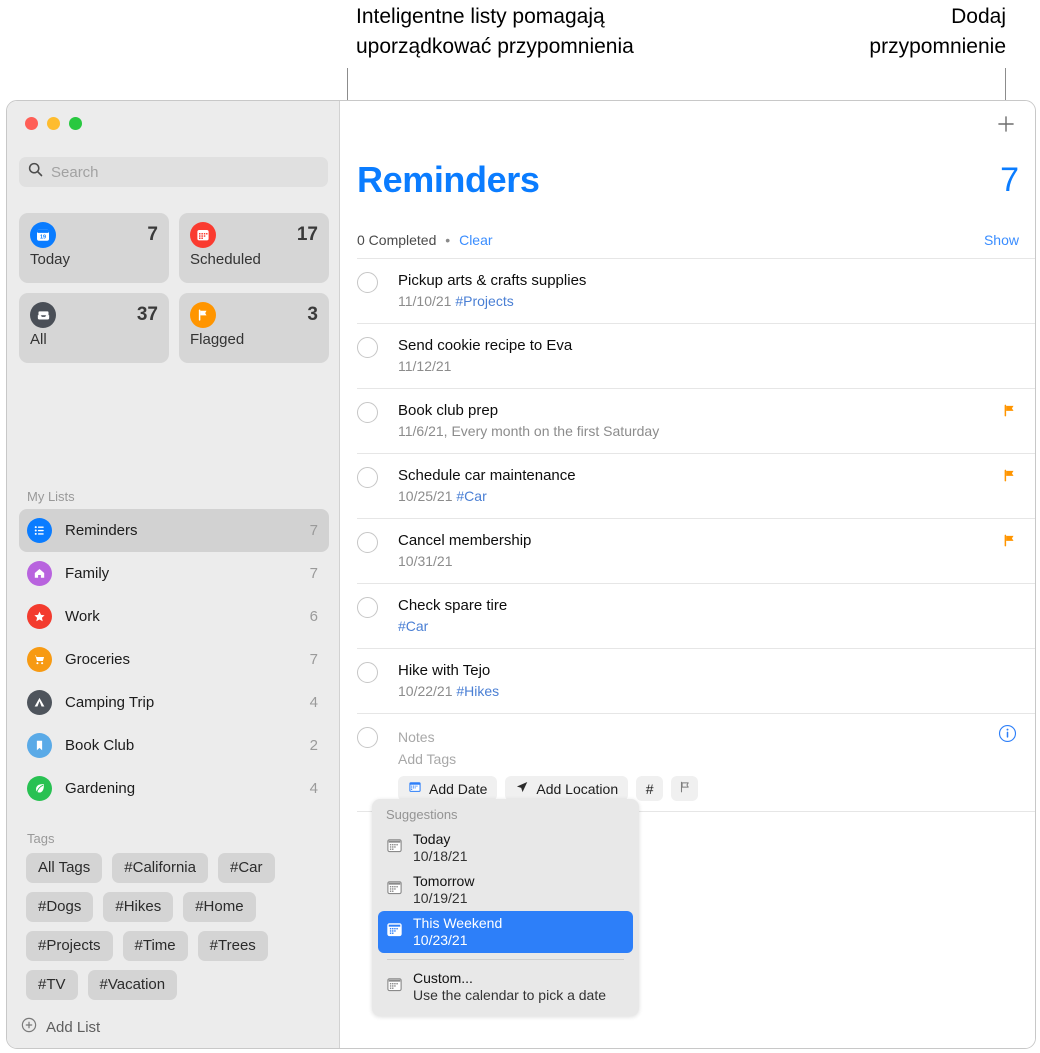 The height and width of the screenshot is (1053, 1040). I want to click on add-list-button: Add List, so click(60, 1027).